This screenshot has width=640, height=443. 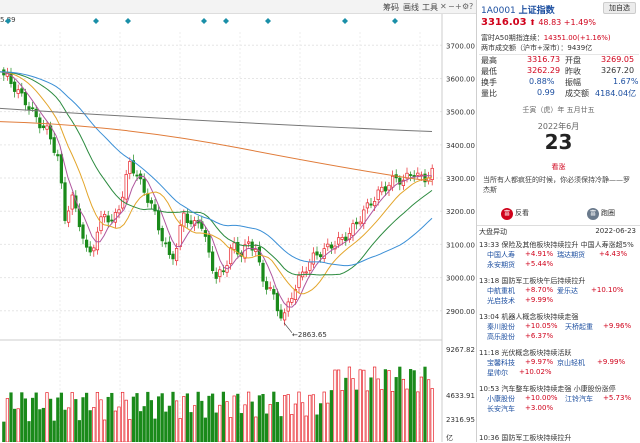 I want to click on add-favorite-button: 加自选, so click(x=619, y=8).